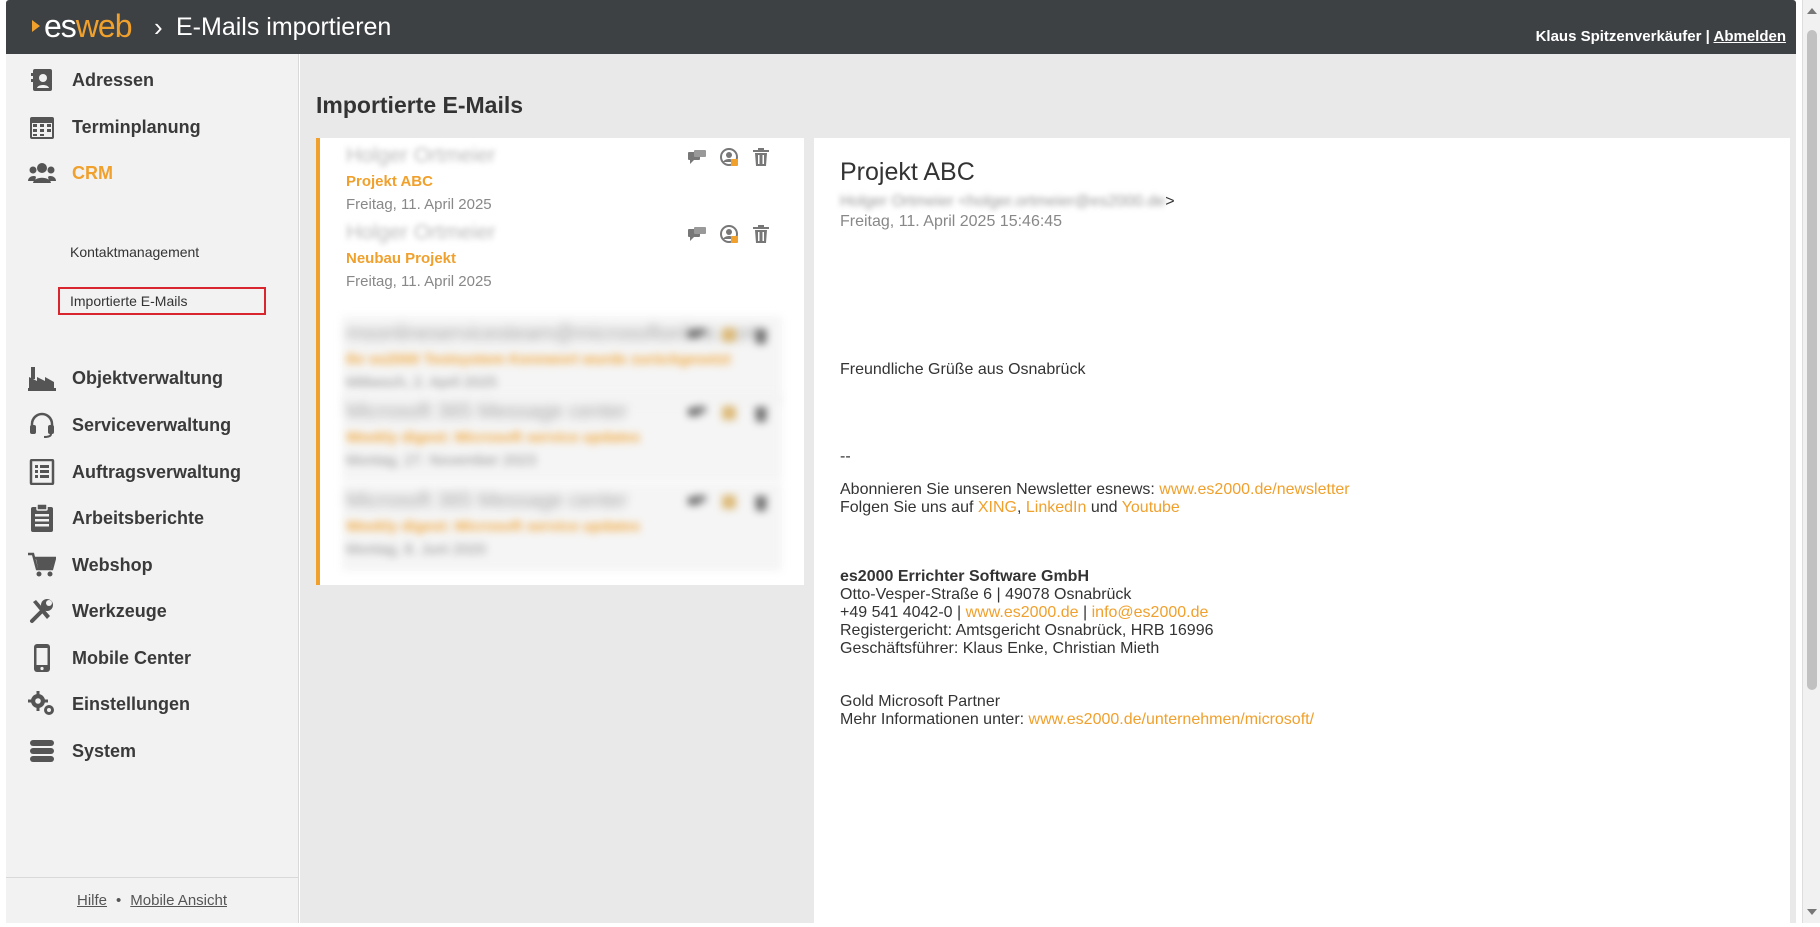 This screenshot has width=1820, height=927. Describe the element at coordinates (441, 460) in the screenshot. I see `mail-date: Montag, 27. November 2023` at that location.